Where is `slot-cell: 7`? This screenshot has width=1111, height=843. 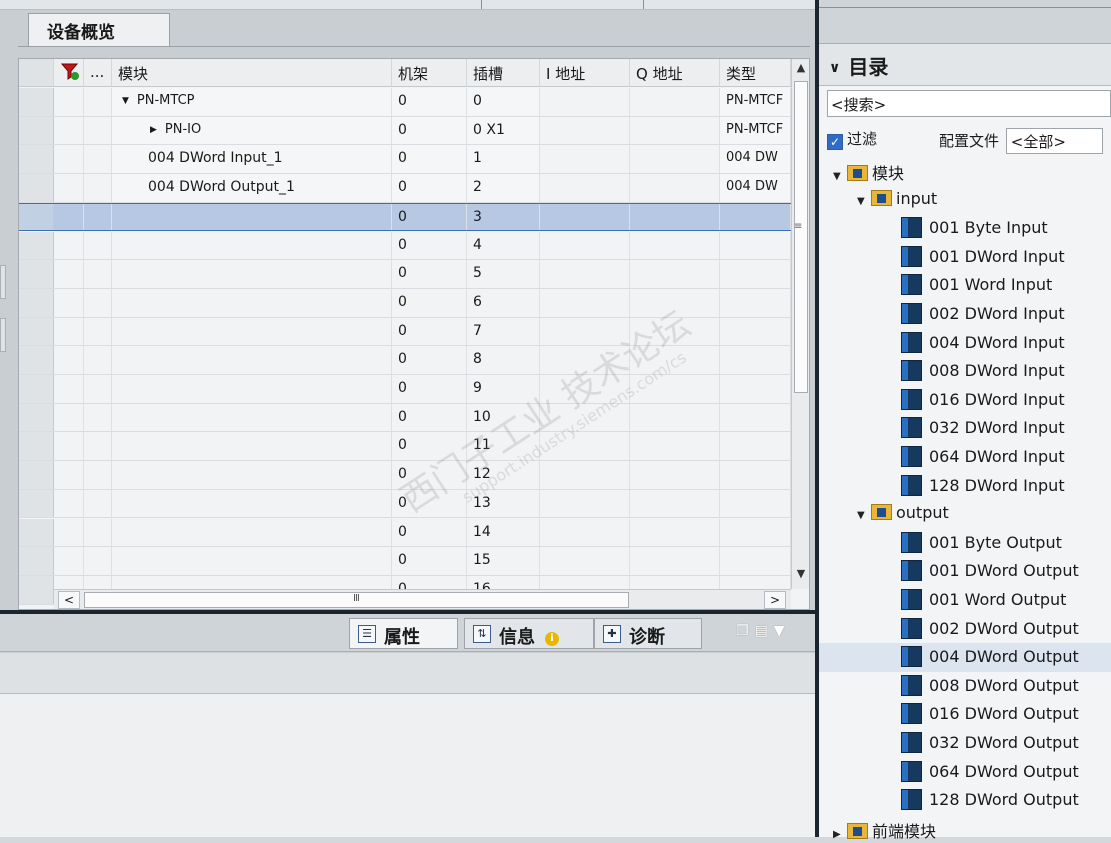 slot-cell: 7 is located at coordinates (503, 331).